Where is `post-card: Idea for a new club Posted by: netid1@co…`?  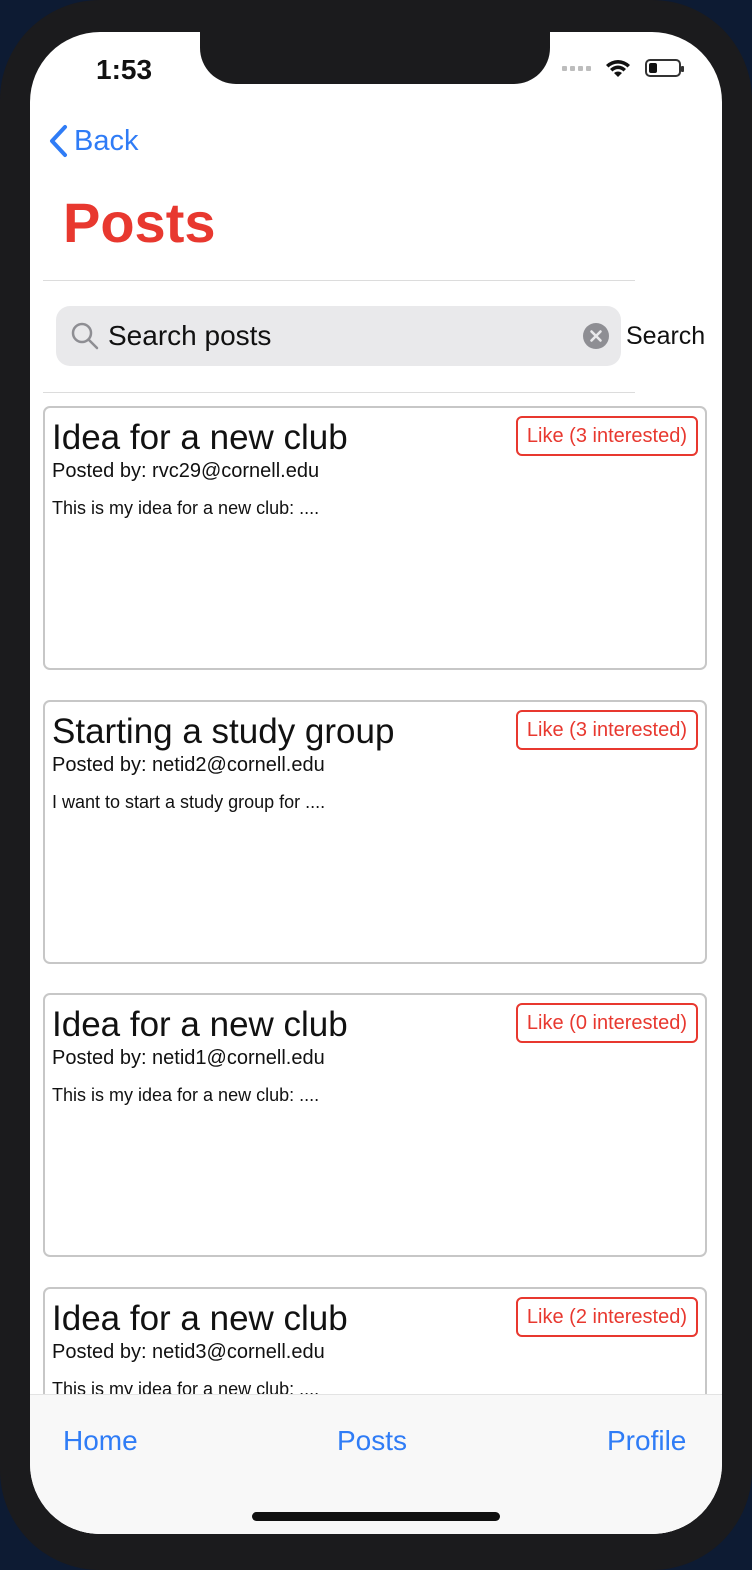
post-card: Idea for a new club Posted by: netid1@co… is located at coordinates (375, 1125).